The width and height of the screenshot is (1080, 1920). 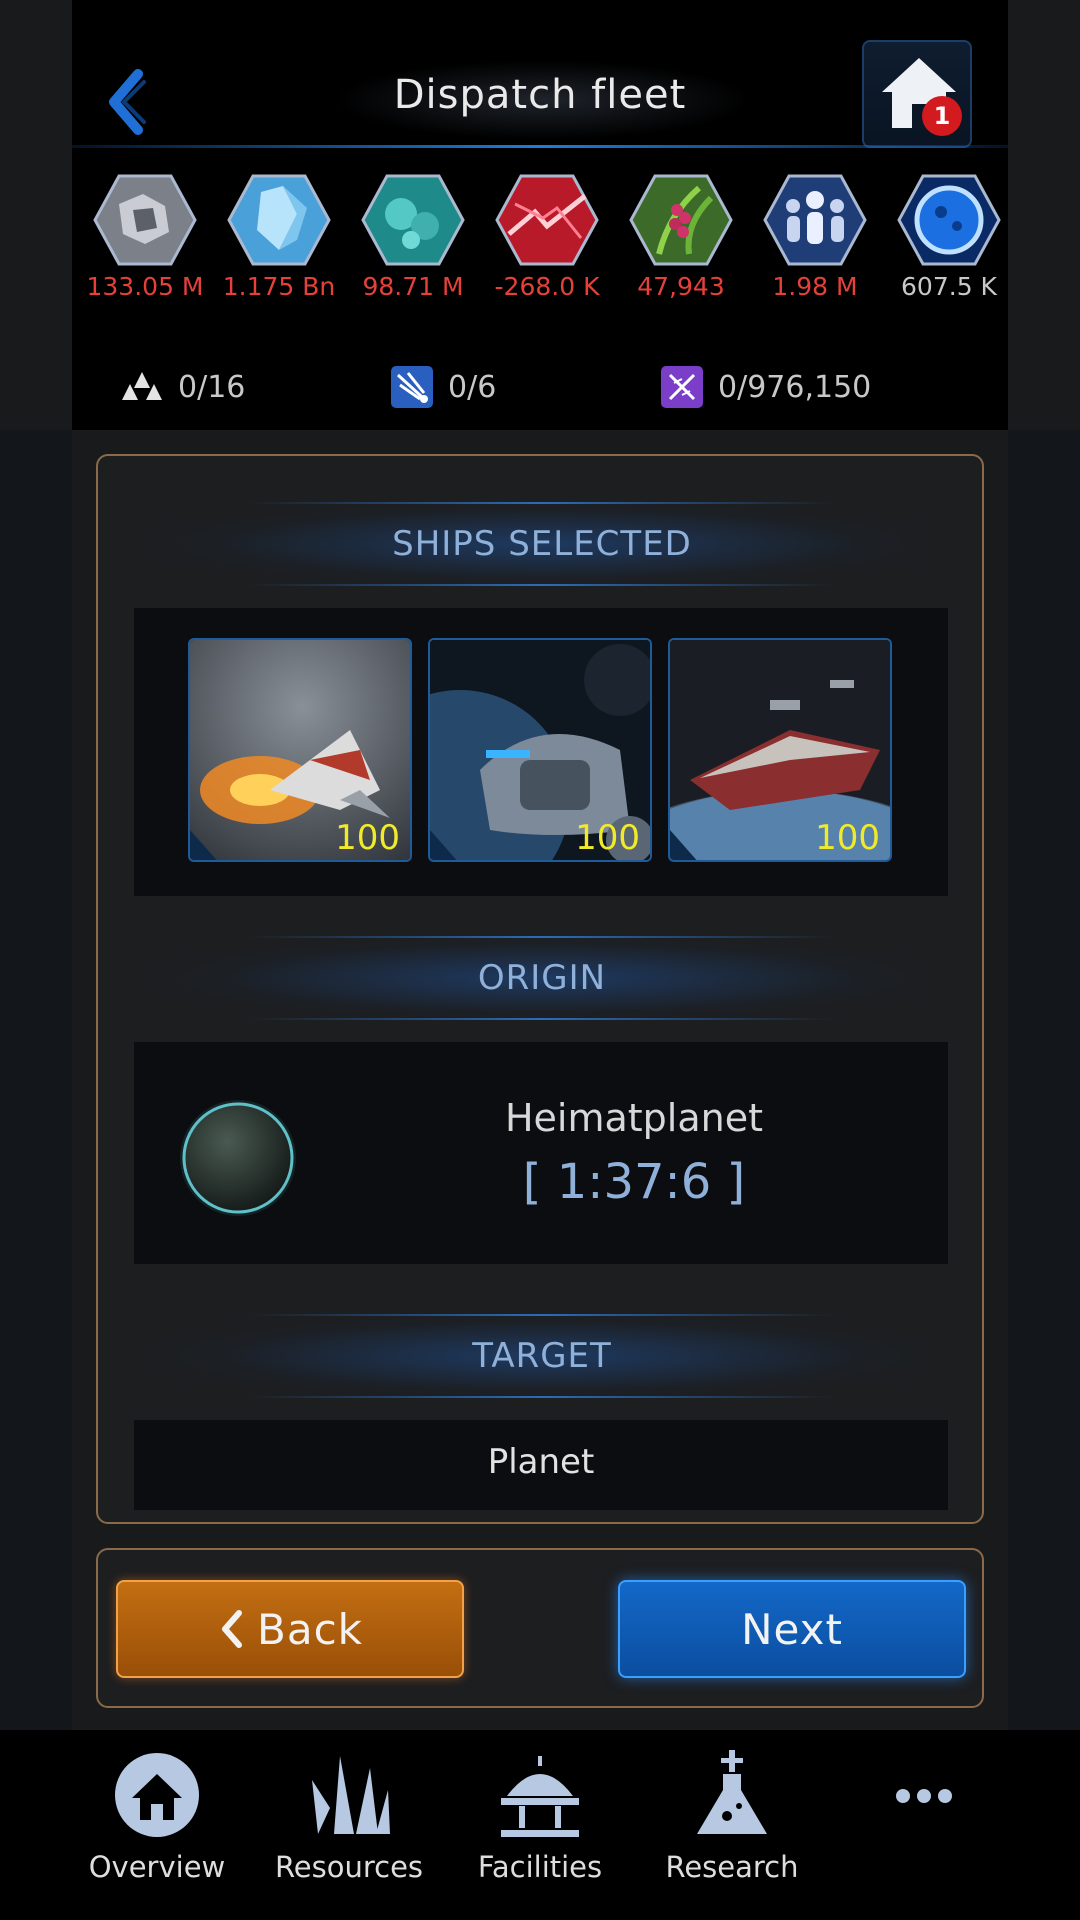 What do you see at coordinates (238, 1158) in the screenshot?
I see `planet-icon` at bounding box center [238, 1158].